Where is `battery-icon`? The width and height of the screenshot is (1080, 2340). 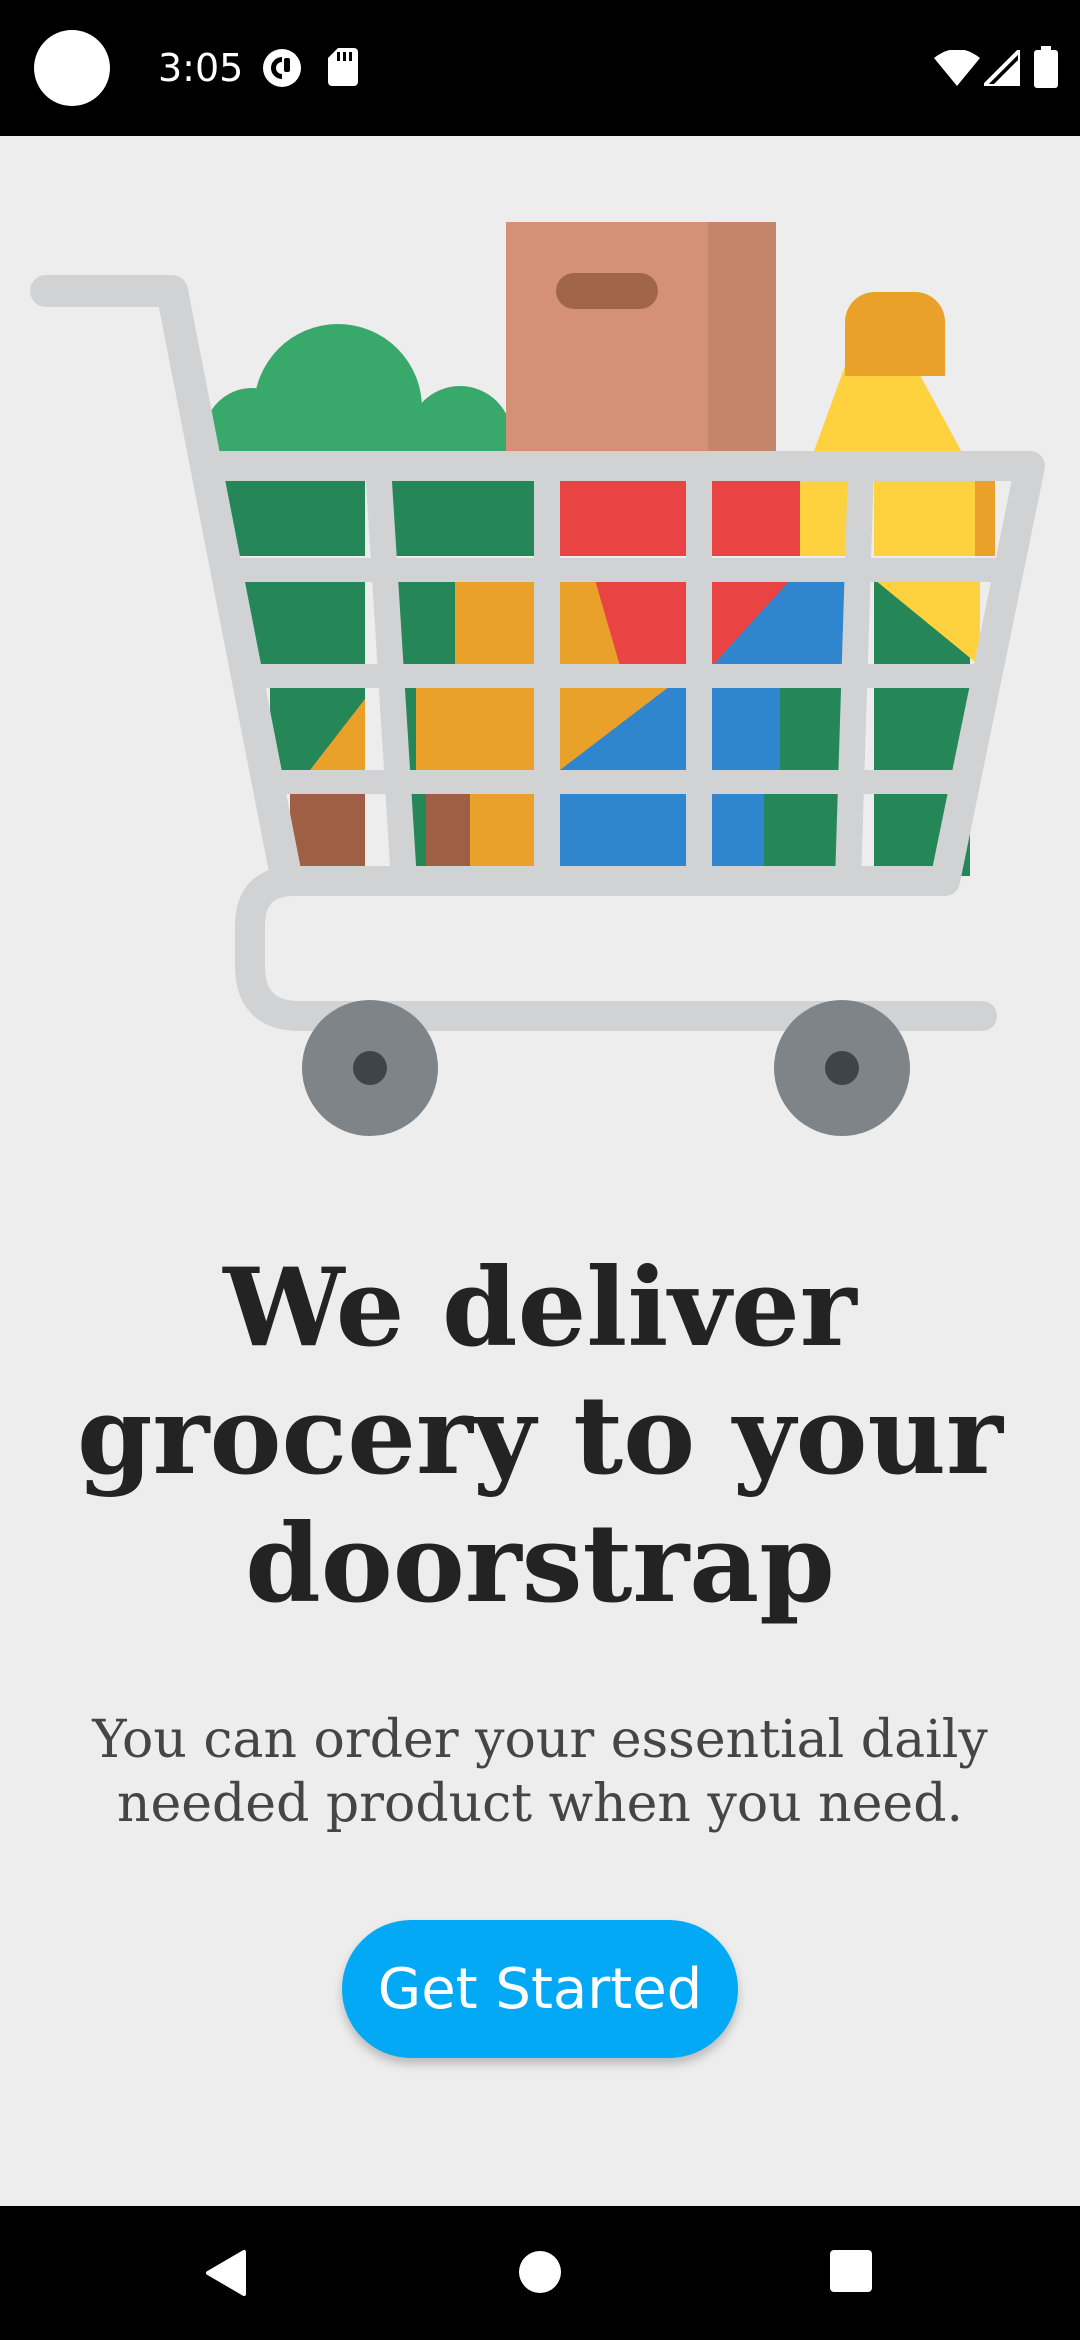 battery-icon is located at coordinates (1046, 67).